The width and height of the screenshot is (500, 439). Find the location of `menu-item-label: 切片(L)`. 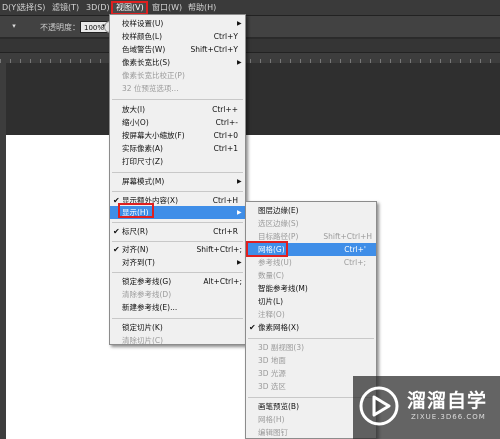

menu-item-label: 切片(L) is located at coordinates (271, 301).